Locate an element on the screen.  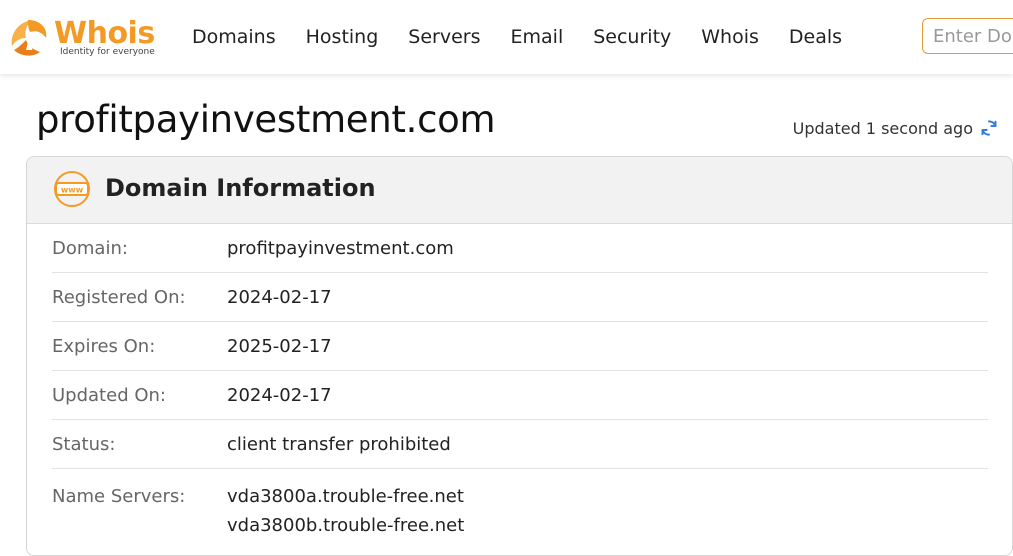
nav-item-domains: Domains is located at coordinates (234, 37).